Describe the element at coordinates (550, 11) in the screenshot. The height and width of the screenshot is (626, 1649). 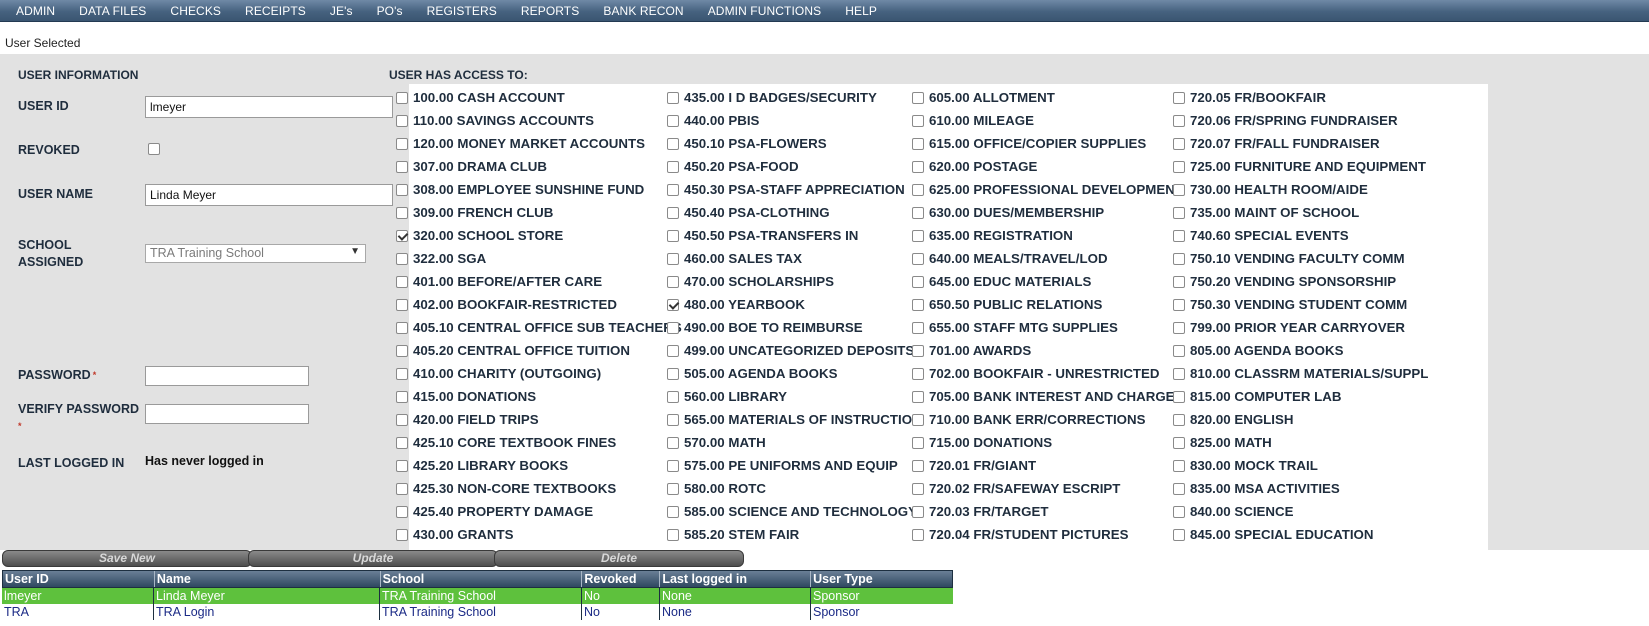
I see `menu-item-reports: REPORTS` at that location.